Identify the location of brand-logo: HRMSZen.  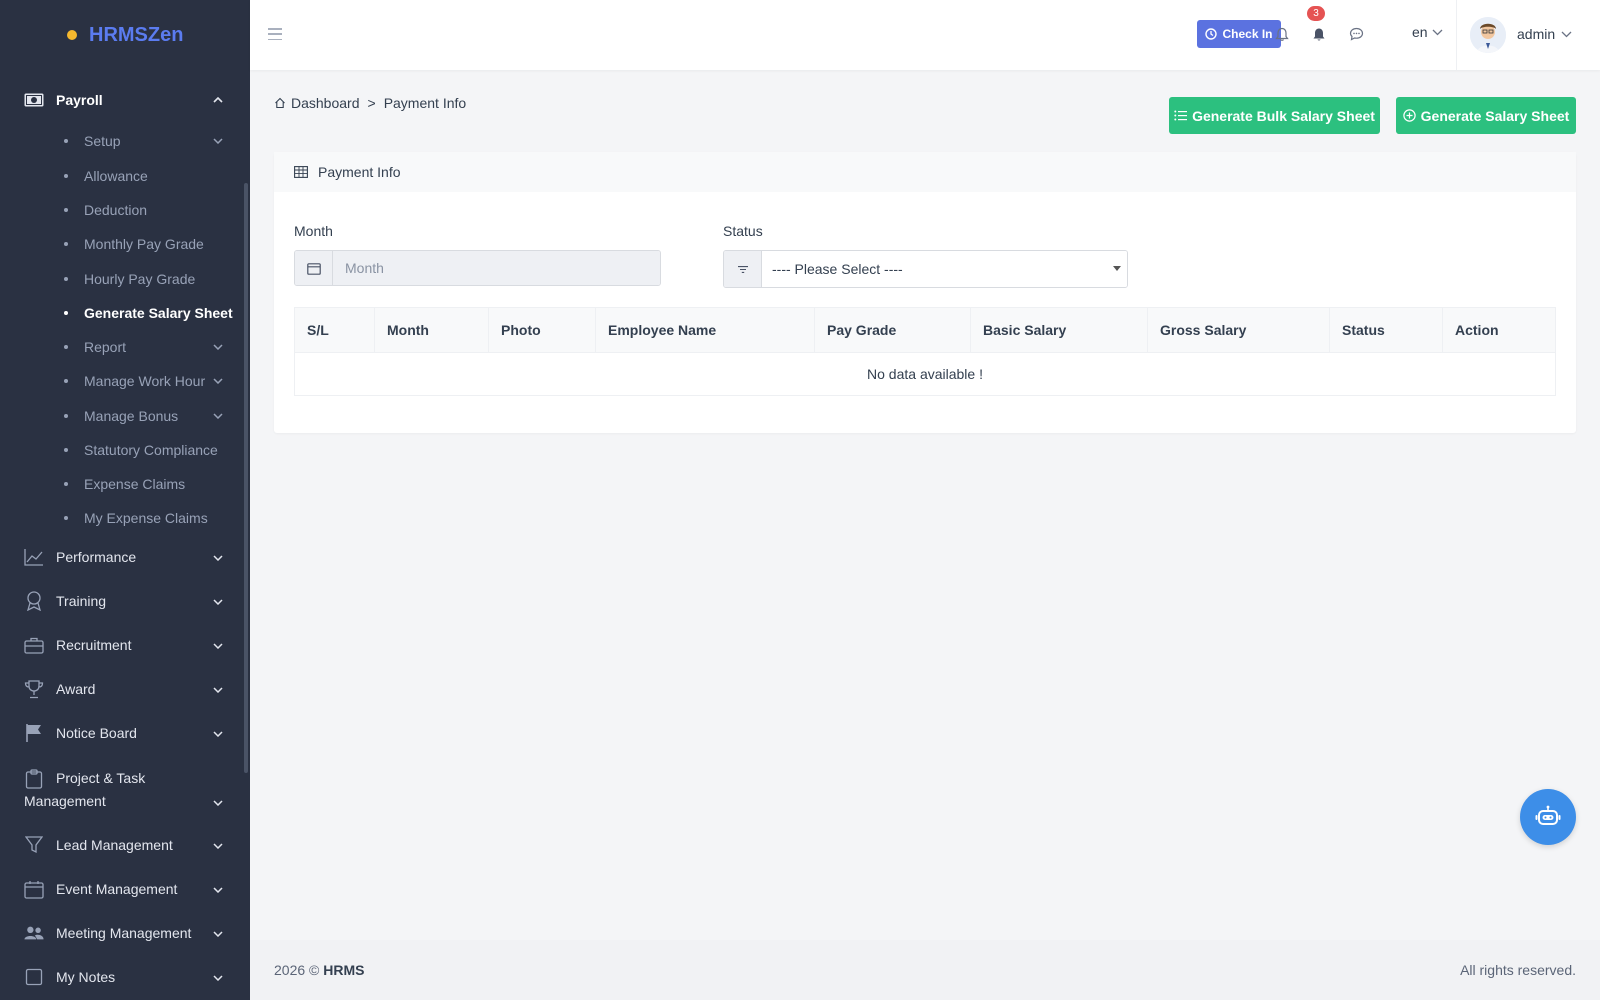
(125, 35).